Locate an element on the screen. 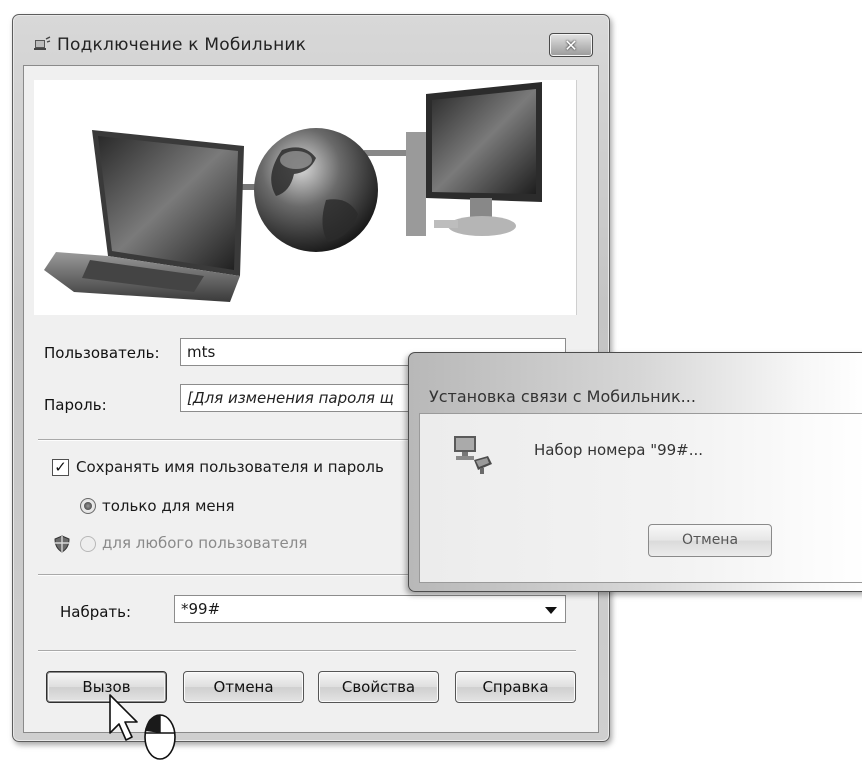 The image size is (862, 762). properties-button: Свойства is located at coordinates (378, 687).